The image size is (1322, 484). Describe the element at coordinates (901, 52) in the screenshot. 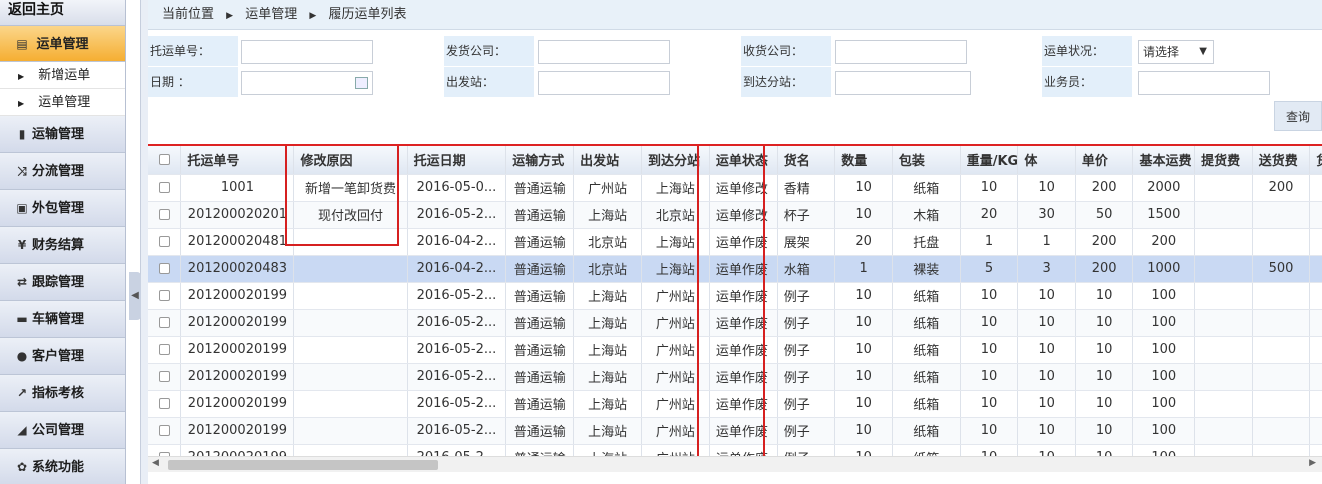

I see `receiver-input` at that location.